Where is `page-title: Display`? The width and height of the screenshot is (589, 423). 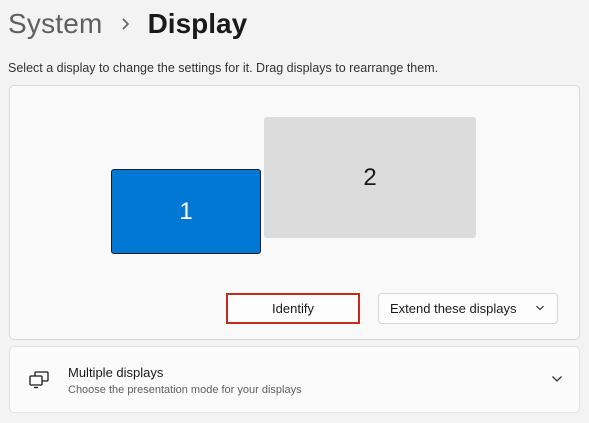
page-title: Display is located at coordinates (197, 23).